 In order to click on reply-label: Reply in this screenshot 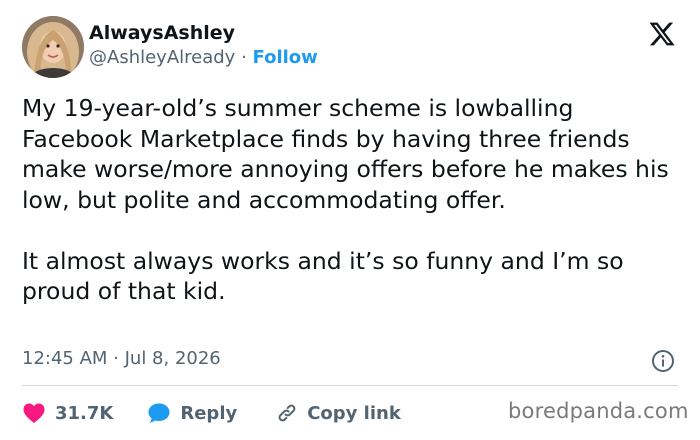, I will do `click(209, 413)`.